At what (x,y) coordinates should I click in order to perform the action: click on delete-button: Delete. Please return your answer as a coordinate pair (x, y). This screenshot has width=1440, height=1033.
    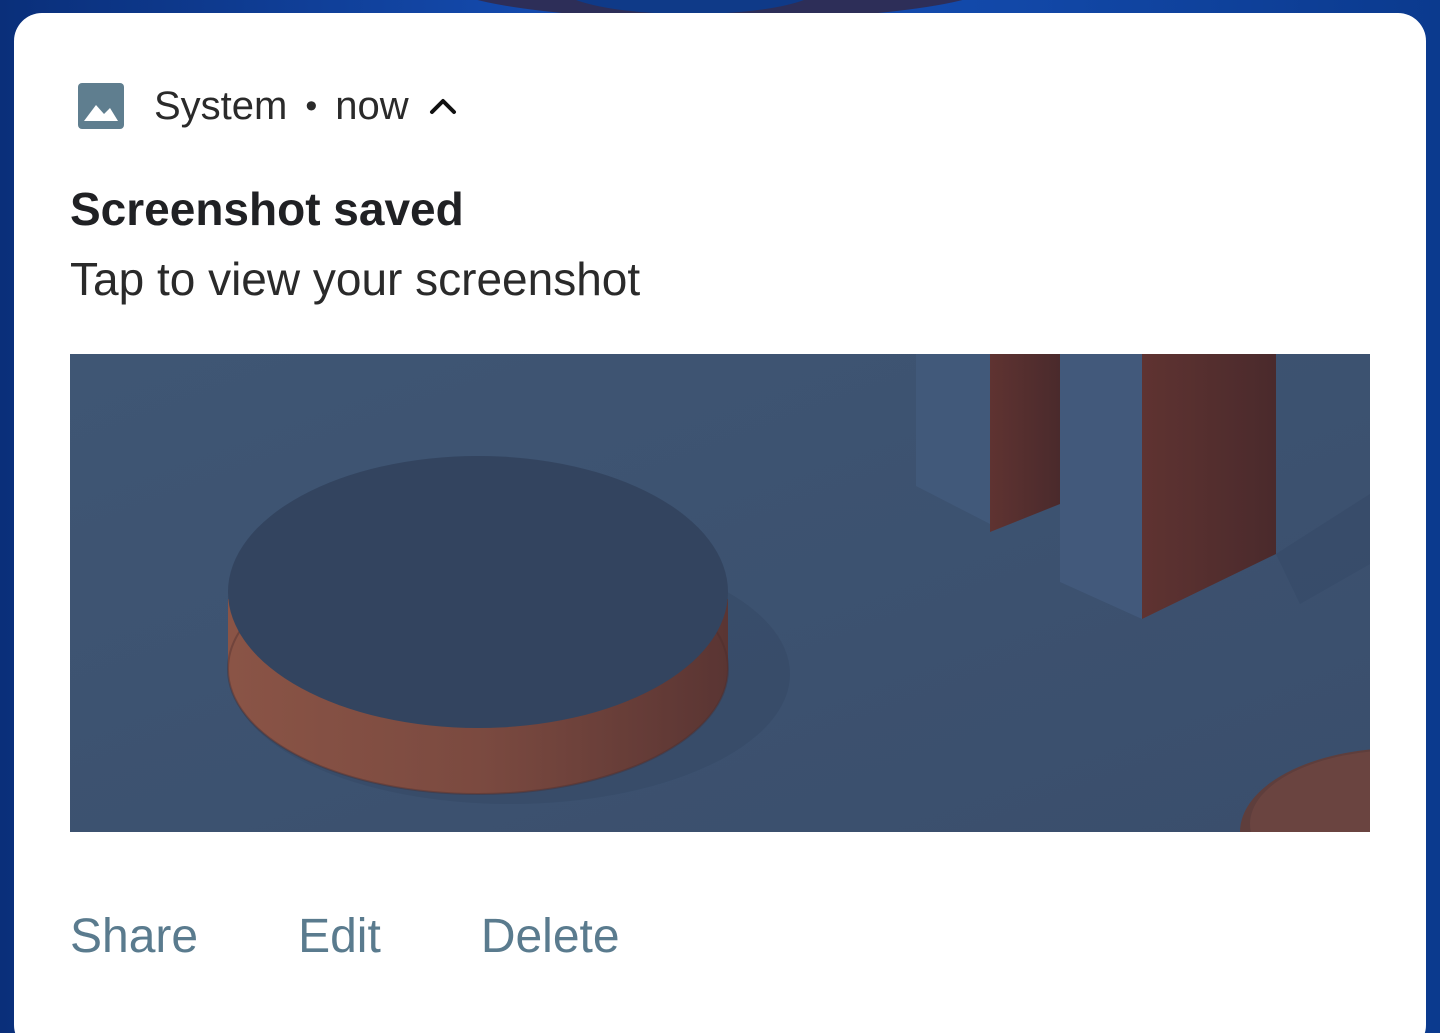
    Looking at the image, I should click on (550, 937).